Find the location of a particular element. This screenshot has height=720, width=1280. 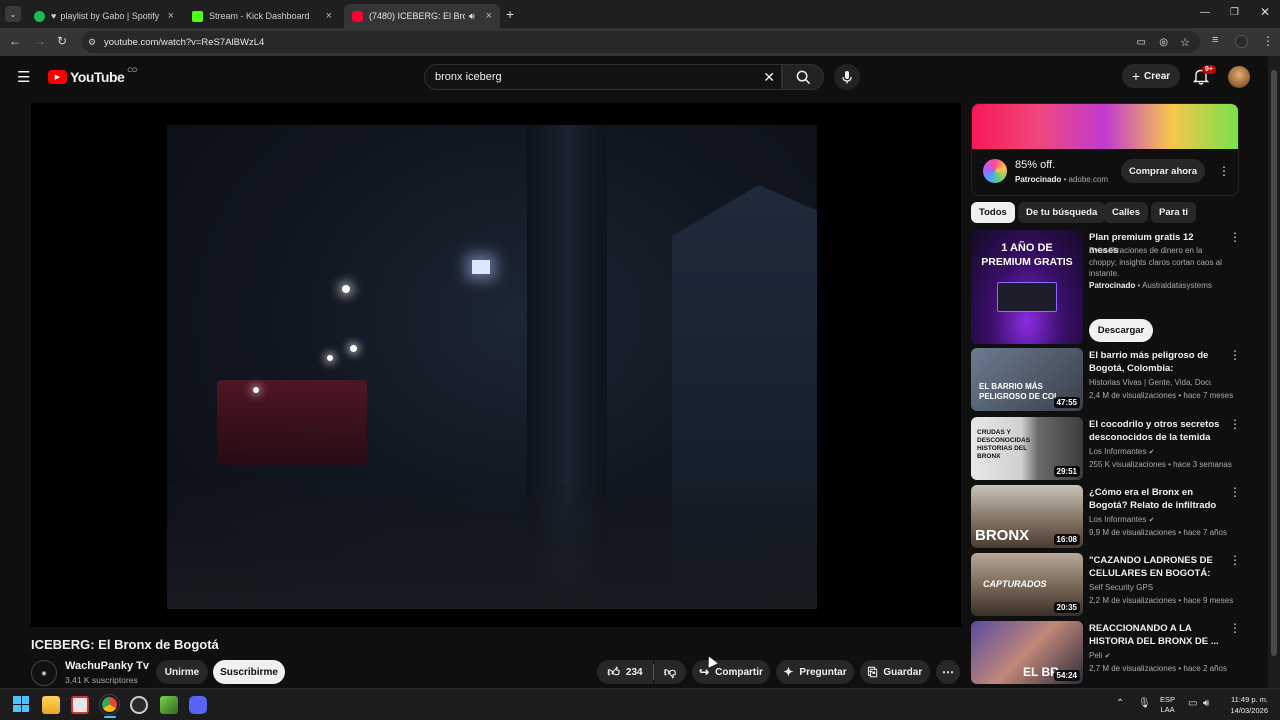

duration-badge: 29:51 is located at coordinates (1066, 471).